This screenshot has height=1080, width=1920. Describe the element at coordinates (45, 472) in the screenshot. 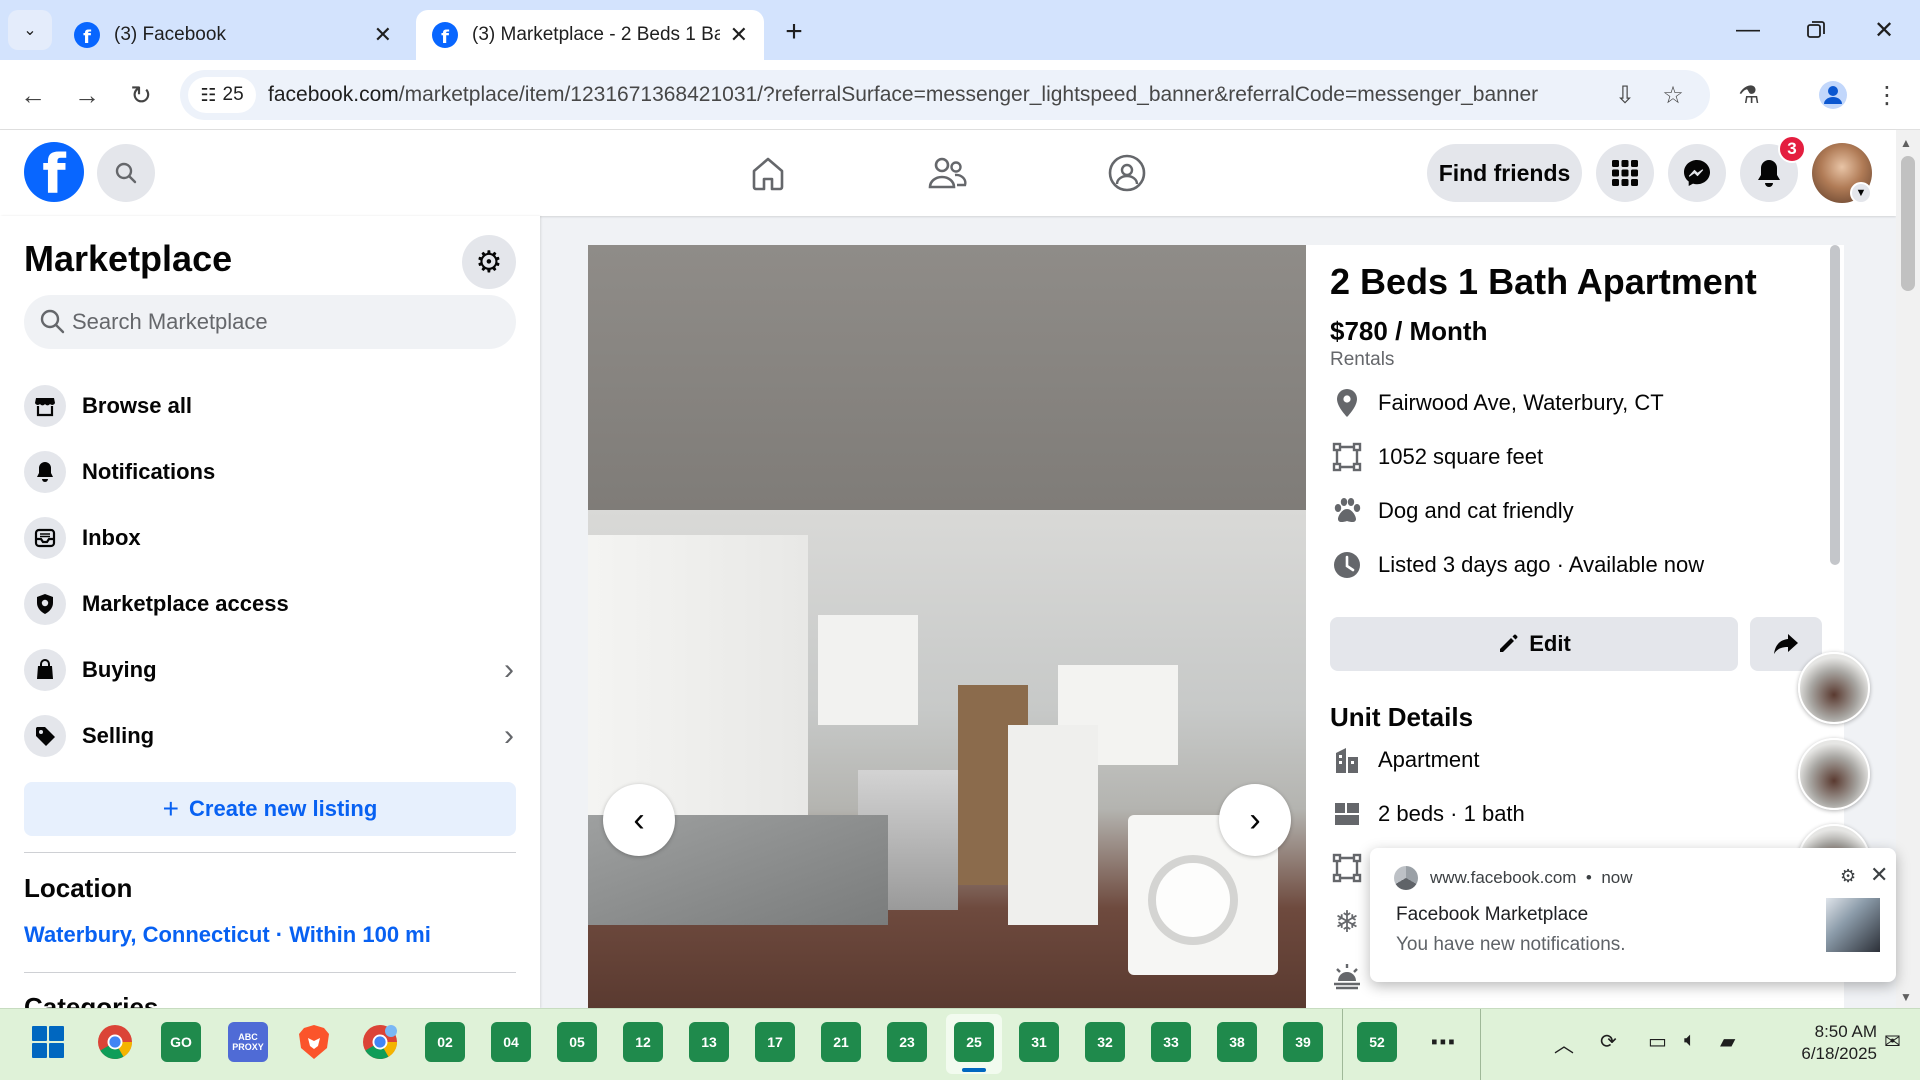

I see `bell-icon` at that location.